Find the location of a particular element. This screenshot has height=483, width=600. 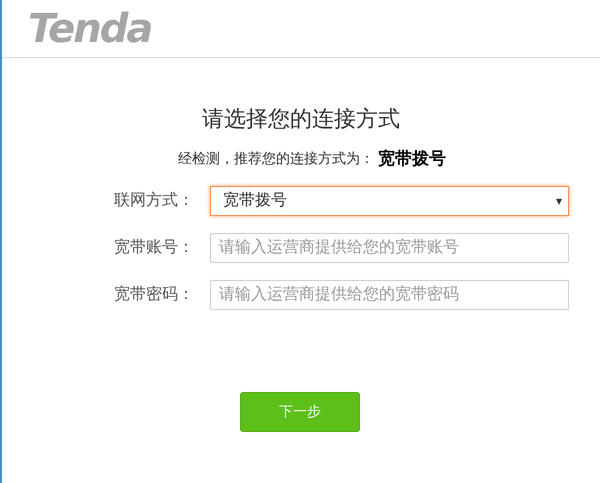

field-label: 宽带密码： is located at coordinates (154, 294).